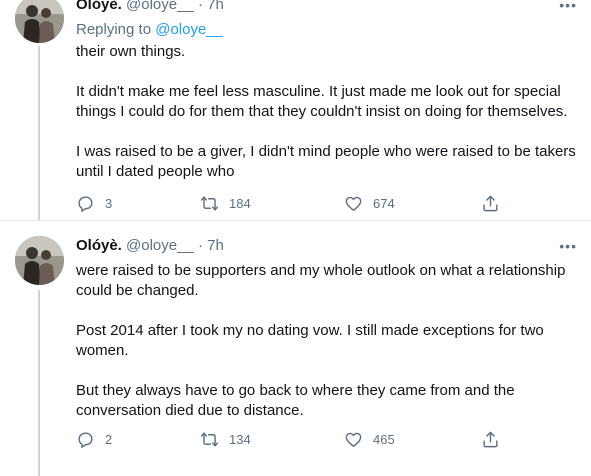 This screenshot has height=476, width=591. I want to click on like-button: 674, so click(369, 203).